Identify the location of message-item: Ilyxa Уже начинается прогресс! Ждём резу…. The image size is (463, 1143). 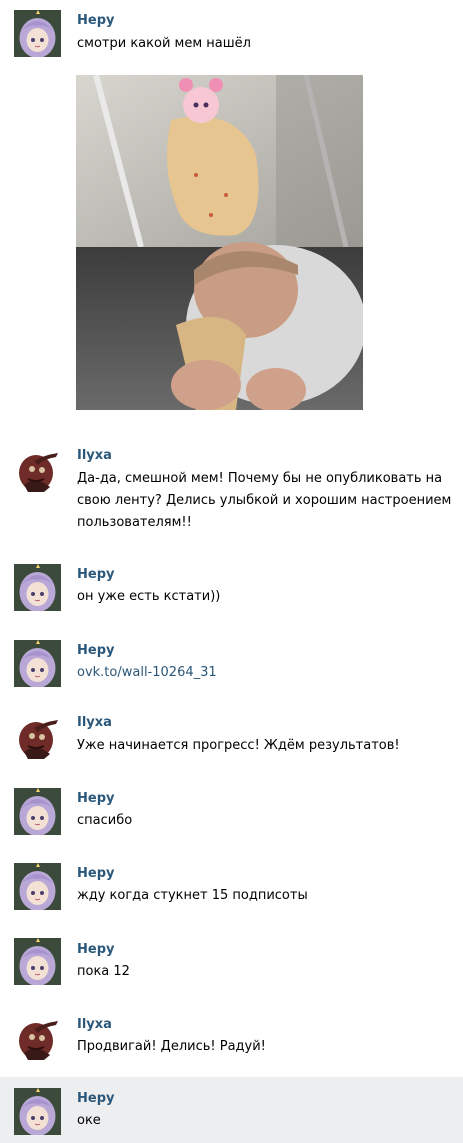
(231, 744).